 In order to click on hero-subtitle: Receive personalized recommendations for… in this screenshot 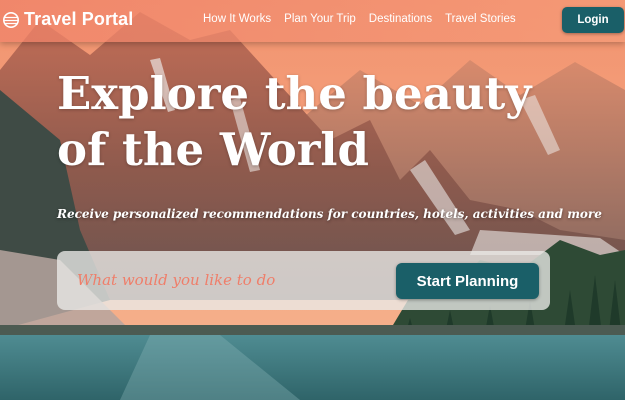, I will do `click(329, 214)`.